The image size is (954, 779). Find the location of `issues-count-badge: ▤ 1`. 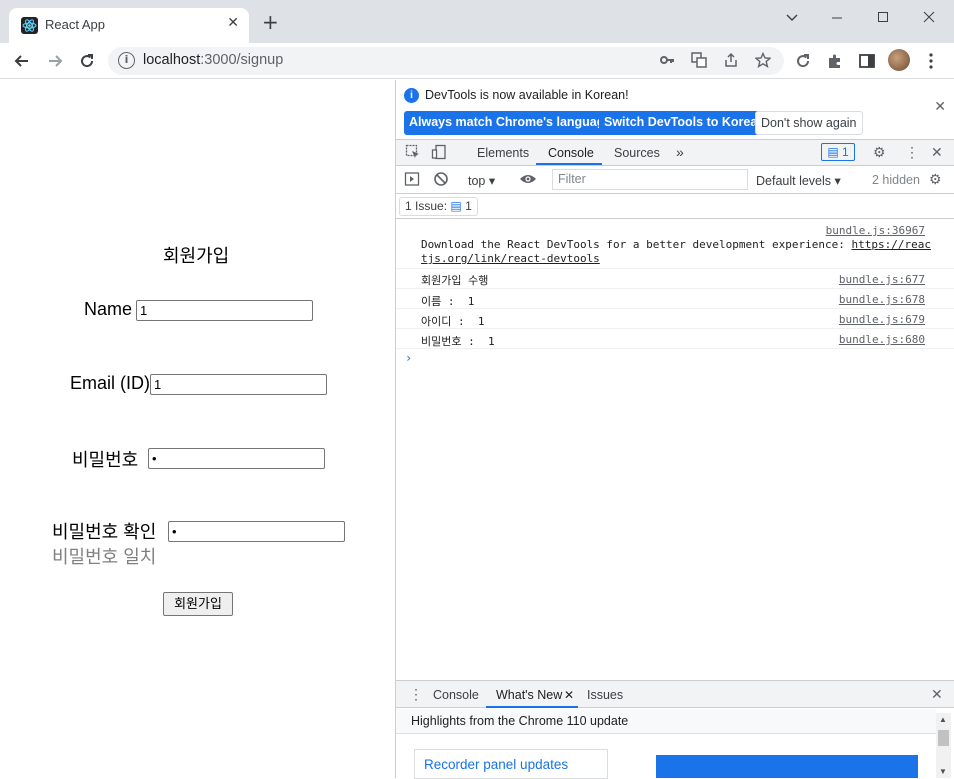

issues-count-badge: ▤ 1 is located at coordinates (838, 152).